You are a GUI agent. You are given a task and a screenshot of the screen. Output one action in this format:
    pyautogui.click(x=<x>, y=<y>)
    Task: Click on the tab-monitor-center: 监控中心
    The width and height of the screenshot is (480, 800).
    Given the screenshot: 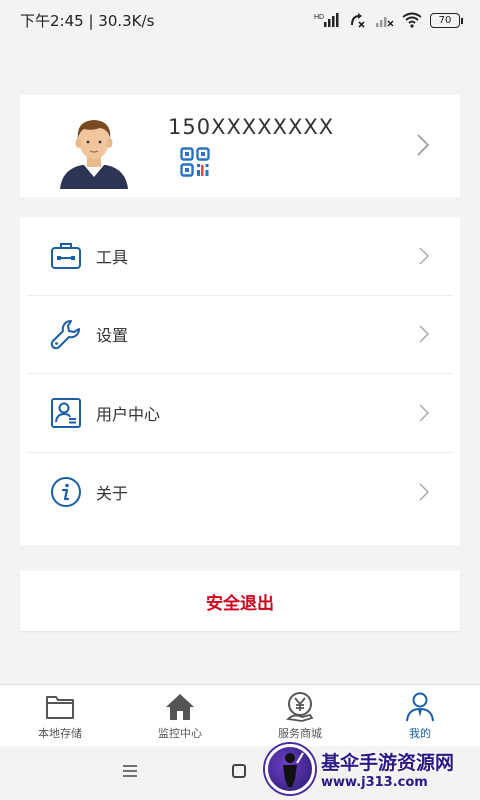 What is the action you would take?
    pyautogui.click(x=180, y=715)
    